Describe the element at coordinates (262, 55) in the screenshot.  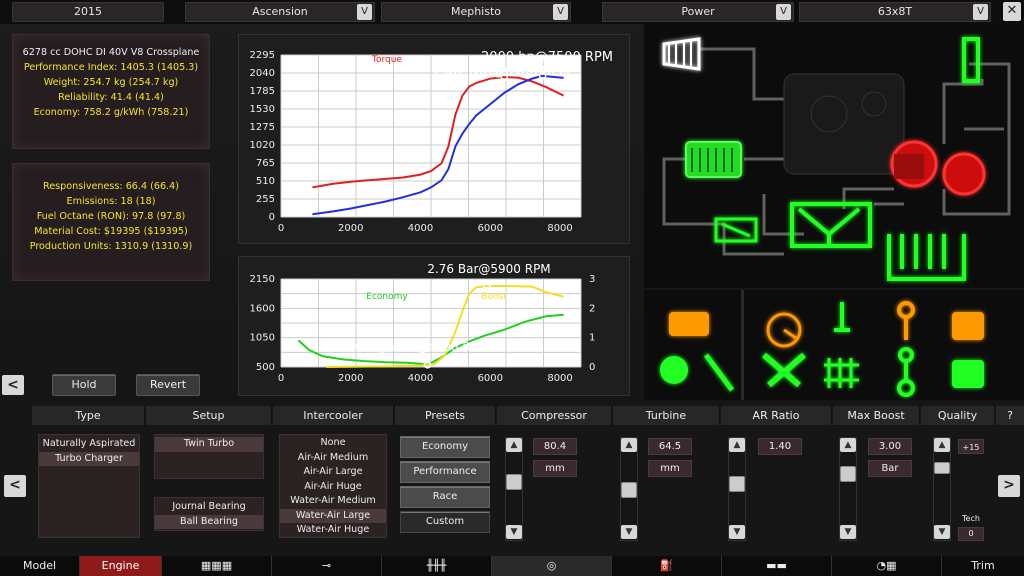
I see `y-tick-label: 2295` at that location.